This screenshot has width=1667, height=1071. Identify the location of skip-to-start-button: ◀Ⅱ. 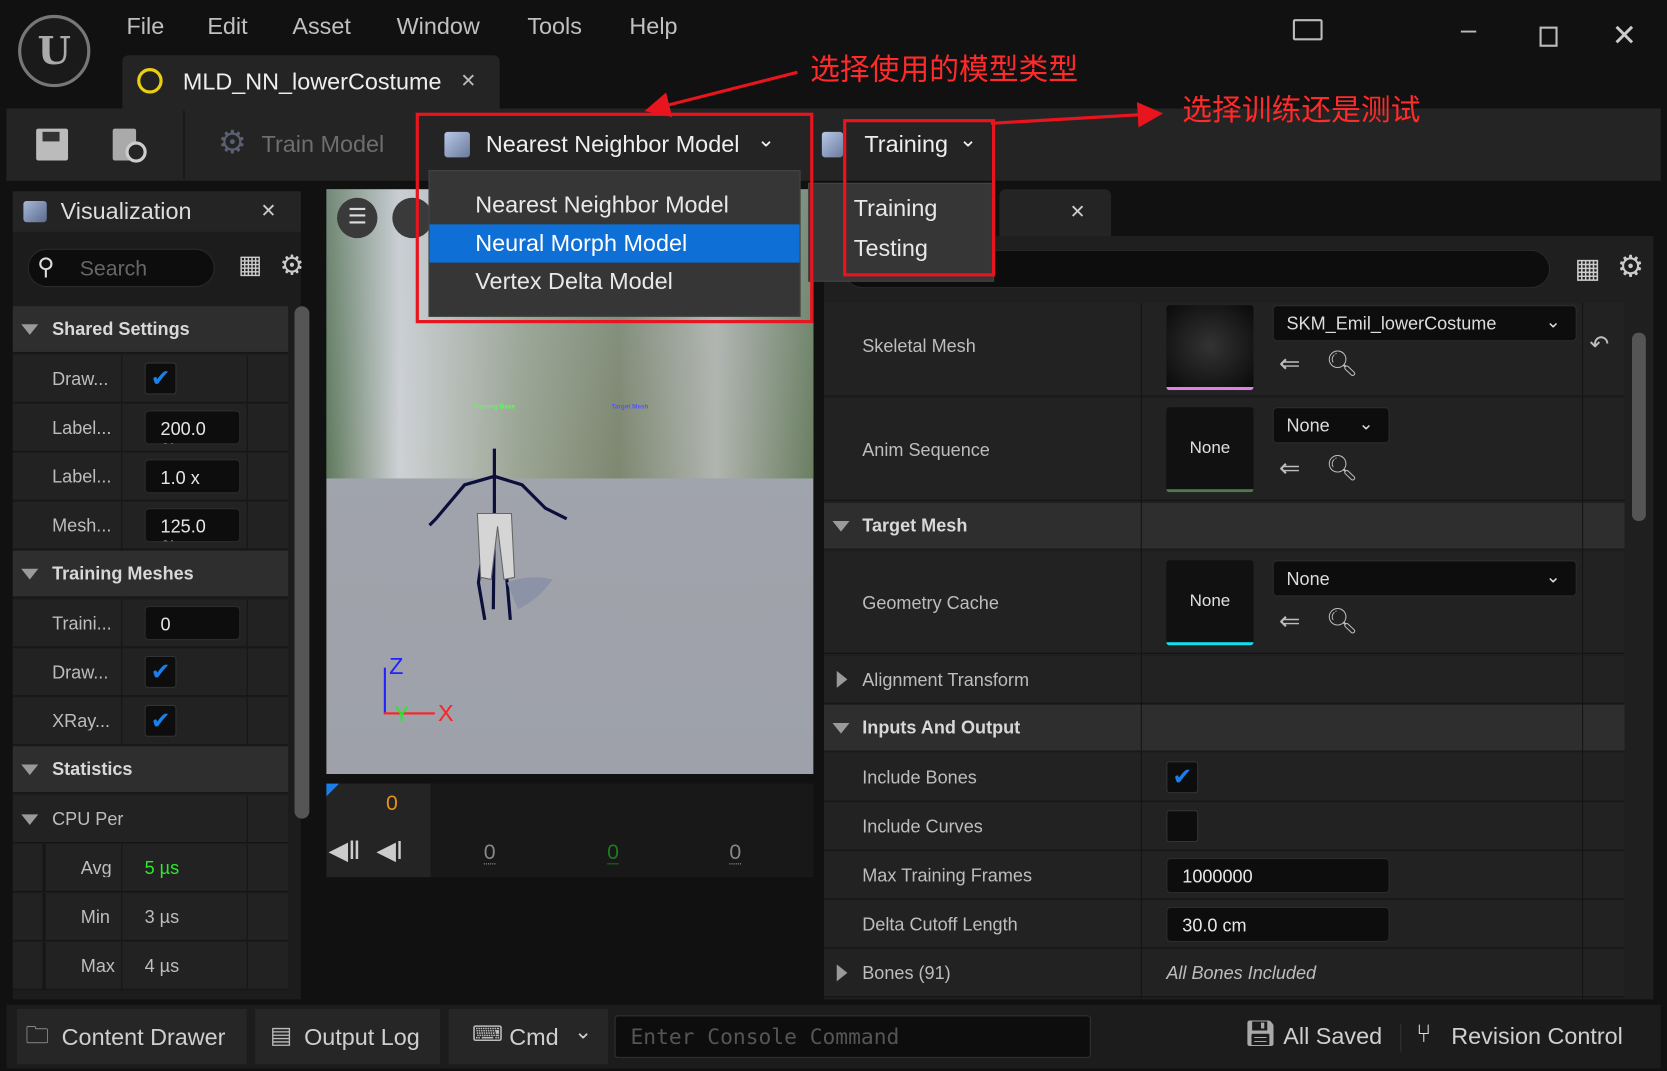
(345, 851).